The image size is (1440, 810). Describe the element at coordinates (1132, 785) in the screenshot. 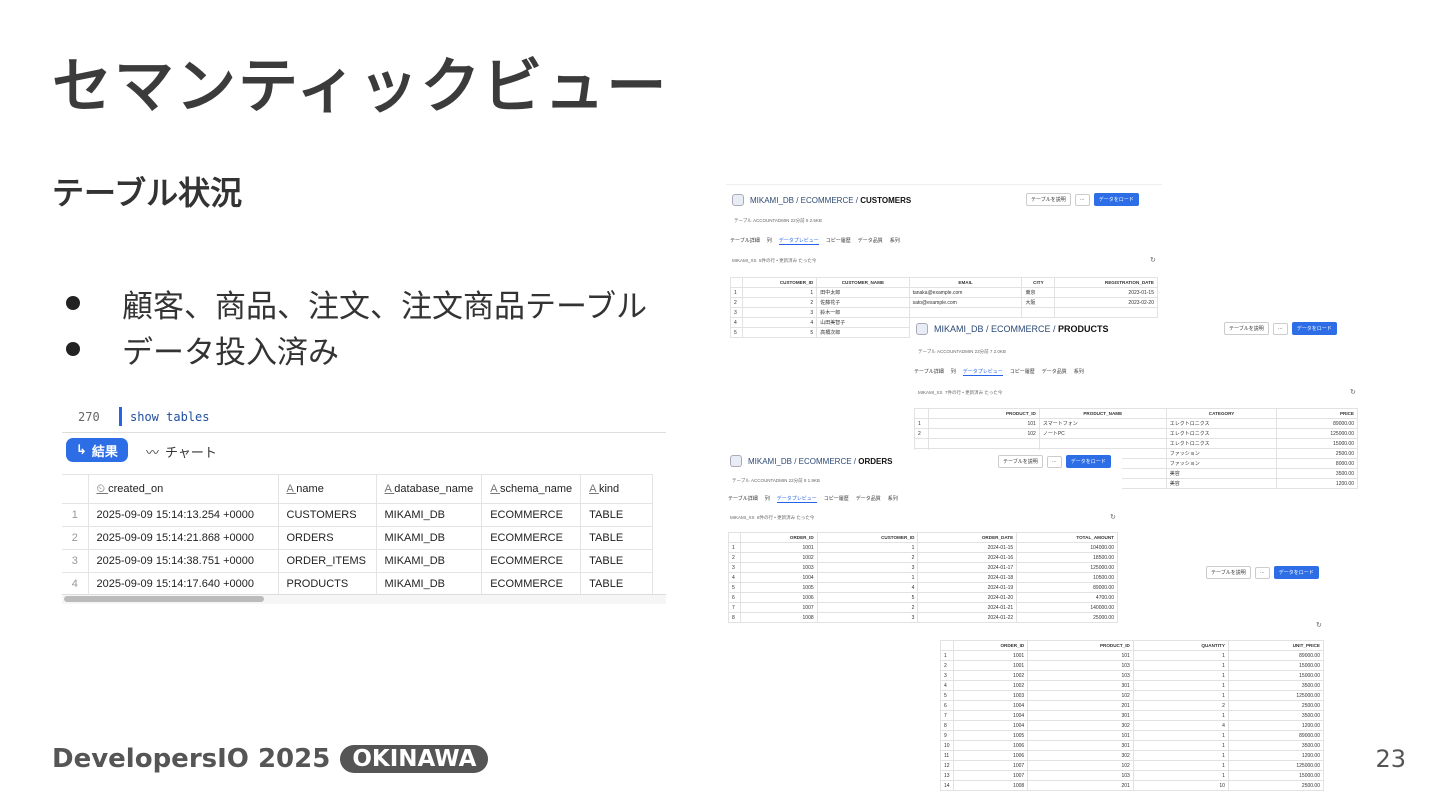

I see `table-row: 14 1008 201 10 2500.00` at that location.